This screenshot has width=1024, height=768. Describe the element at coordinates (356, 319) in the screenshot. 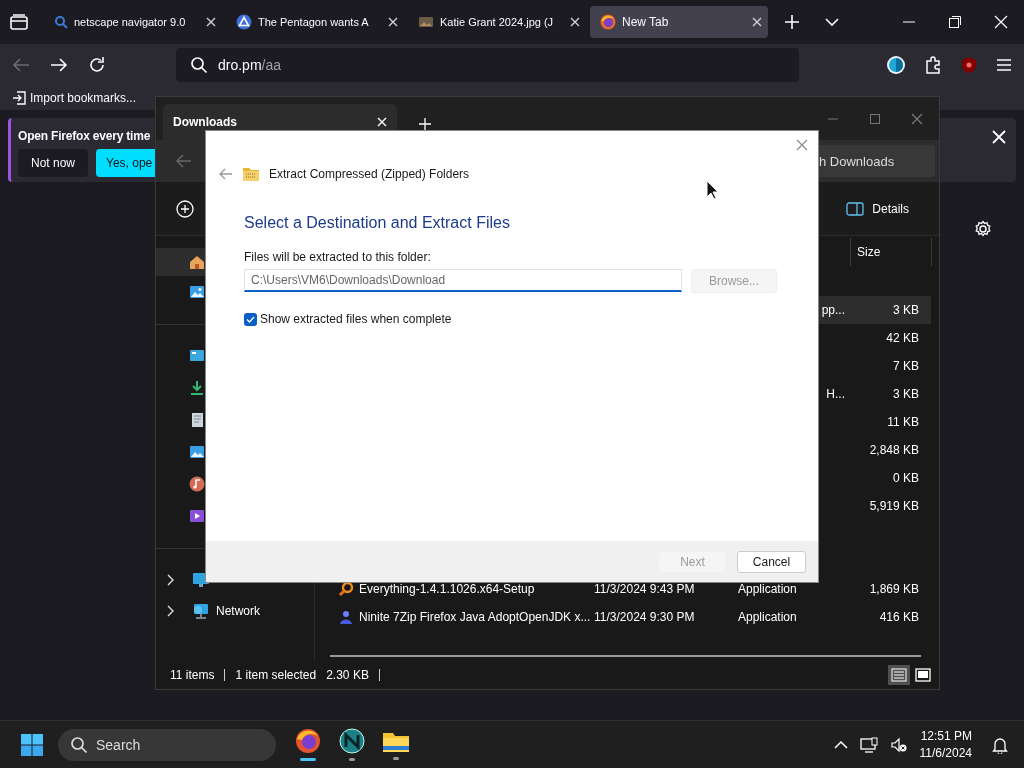

I see `checkbox-label: Show extracted files when complete` at that location.